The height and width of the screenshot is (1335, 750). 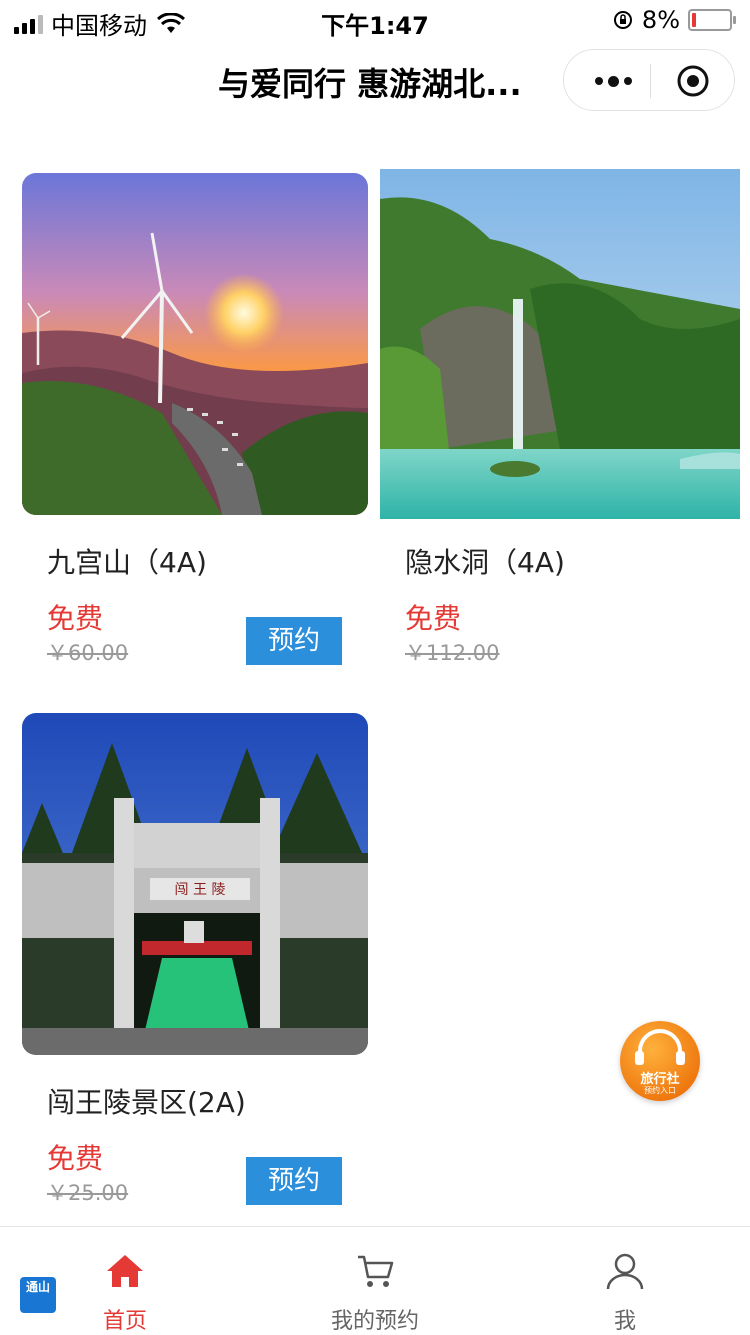 What do you see at coordinates (195, 344) in the screenshot?
I see `scenic-image-jiugongshan` at bounding box center [195, 344].